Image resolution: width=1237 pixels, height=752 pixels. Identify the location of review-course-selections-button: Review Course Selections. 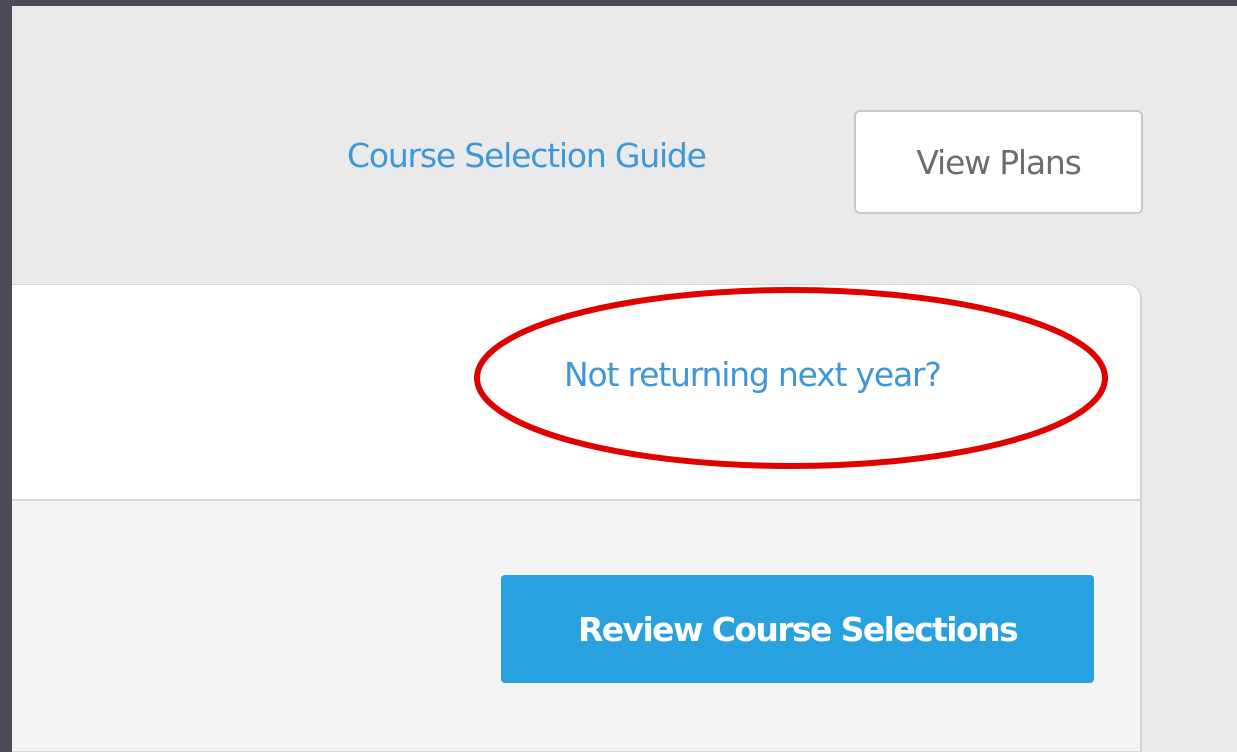
(797, 629).